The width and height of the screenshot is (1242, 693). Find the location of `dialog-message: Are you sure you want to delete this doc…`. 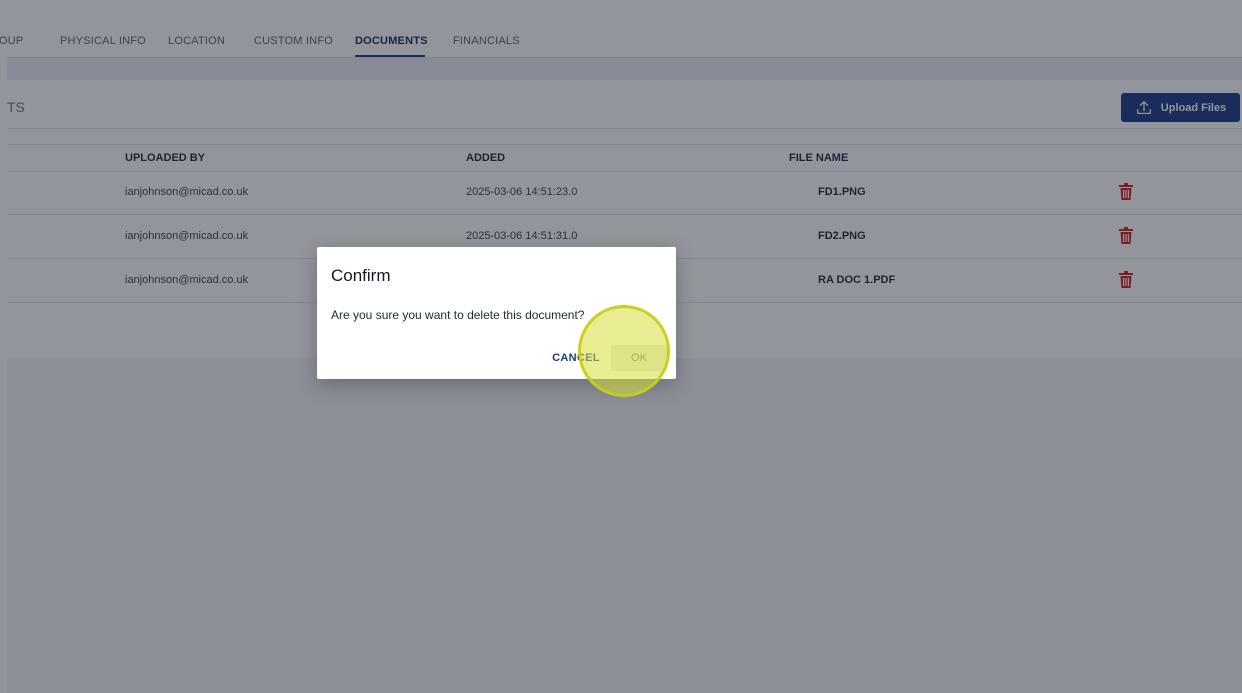

dialog-message: Are you sure you want to delete this doc… is located at coordinates (458, 315).